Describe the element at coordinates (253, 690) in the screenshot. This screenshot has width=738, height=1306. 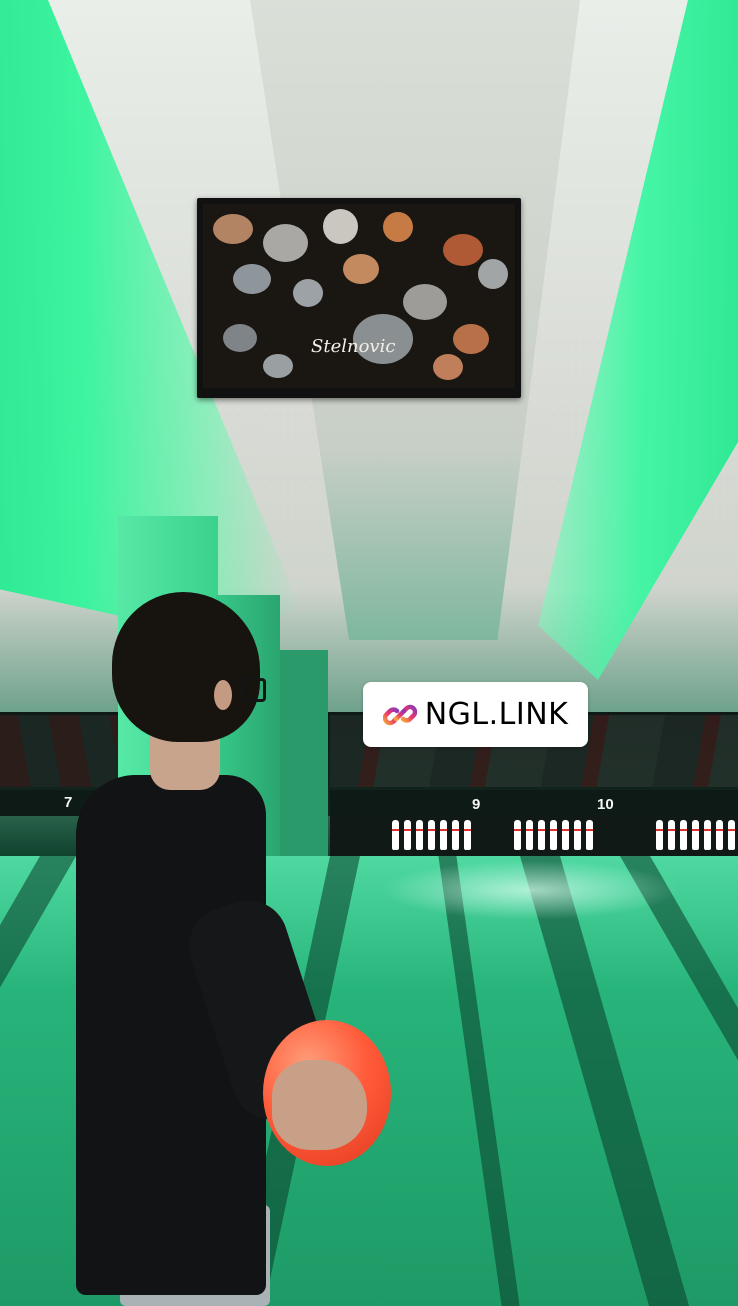
I see `glasses` at that location.